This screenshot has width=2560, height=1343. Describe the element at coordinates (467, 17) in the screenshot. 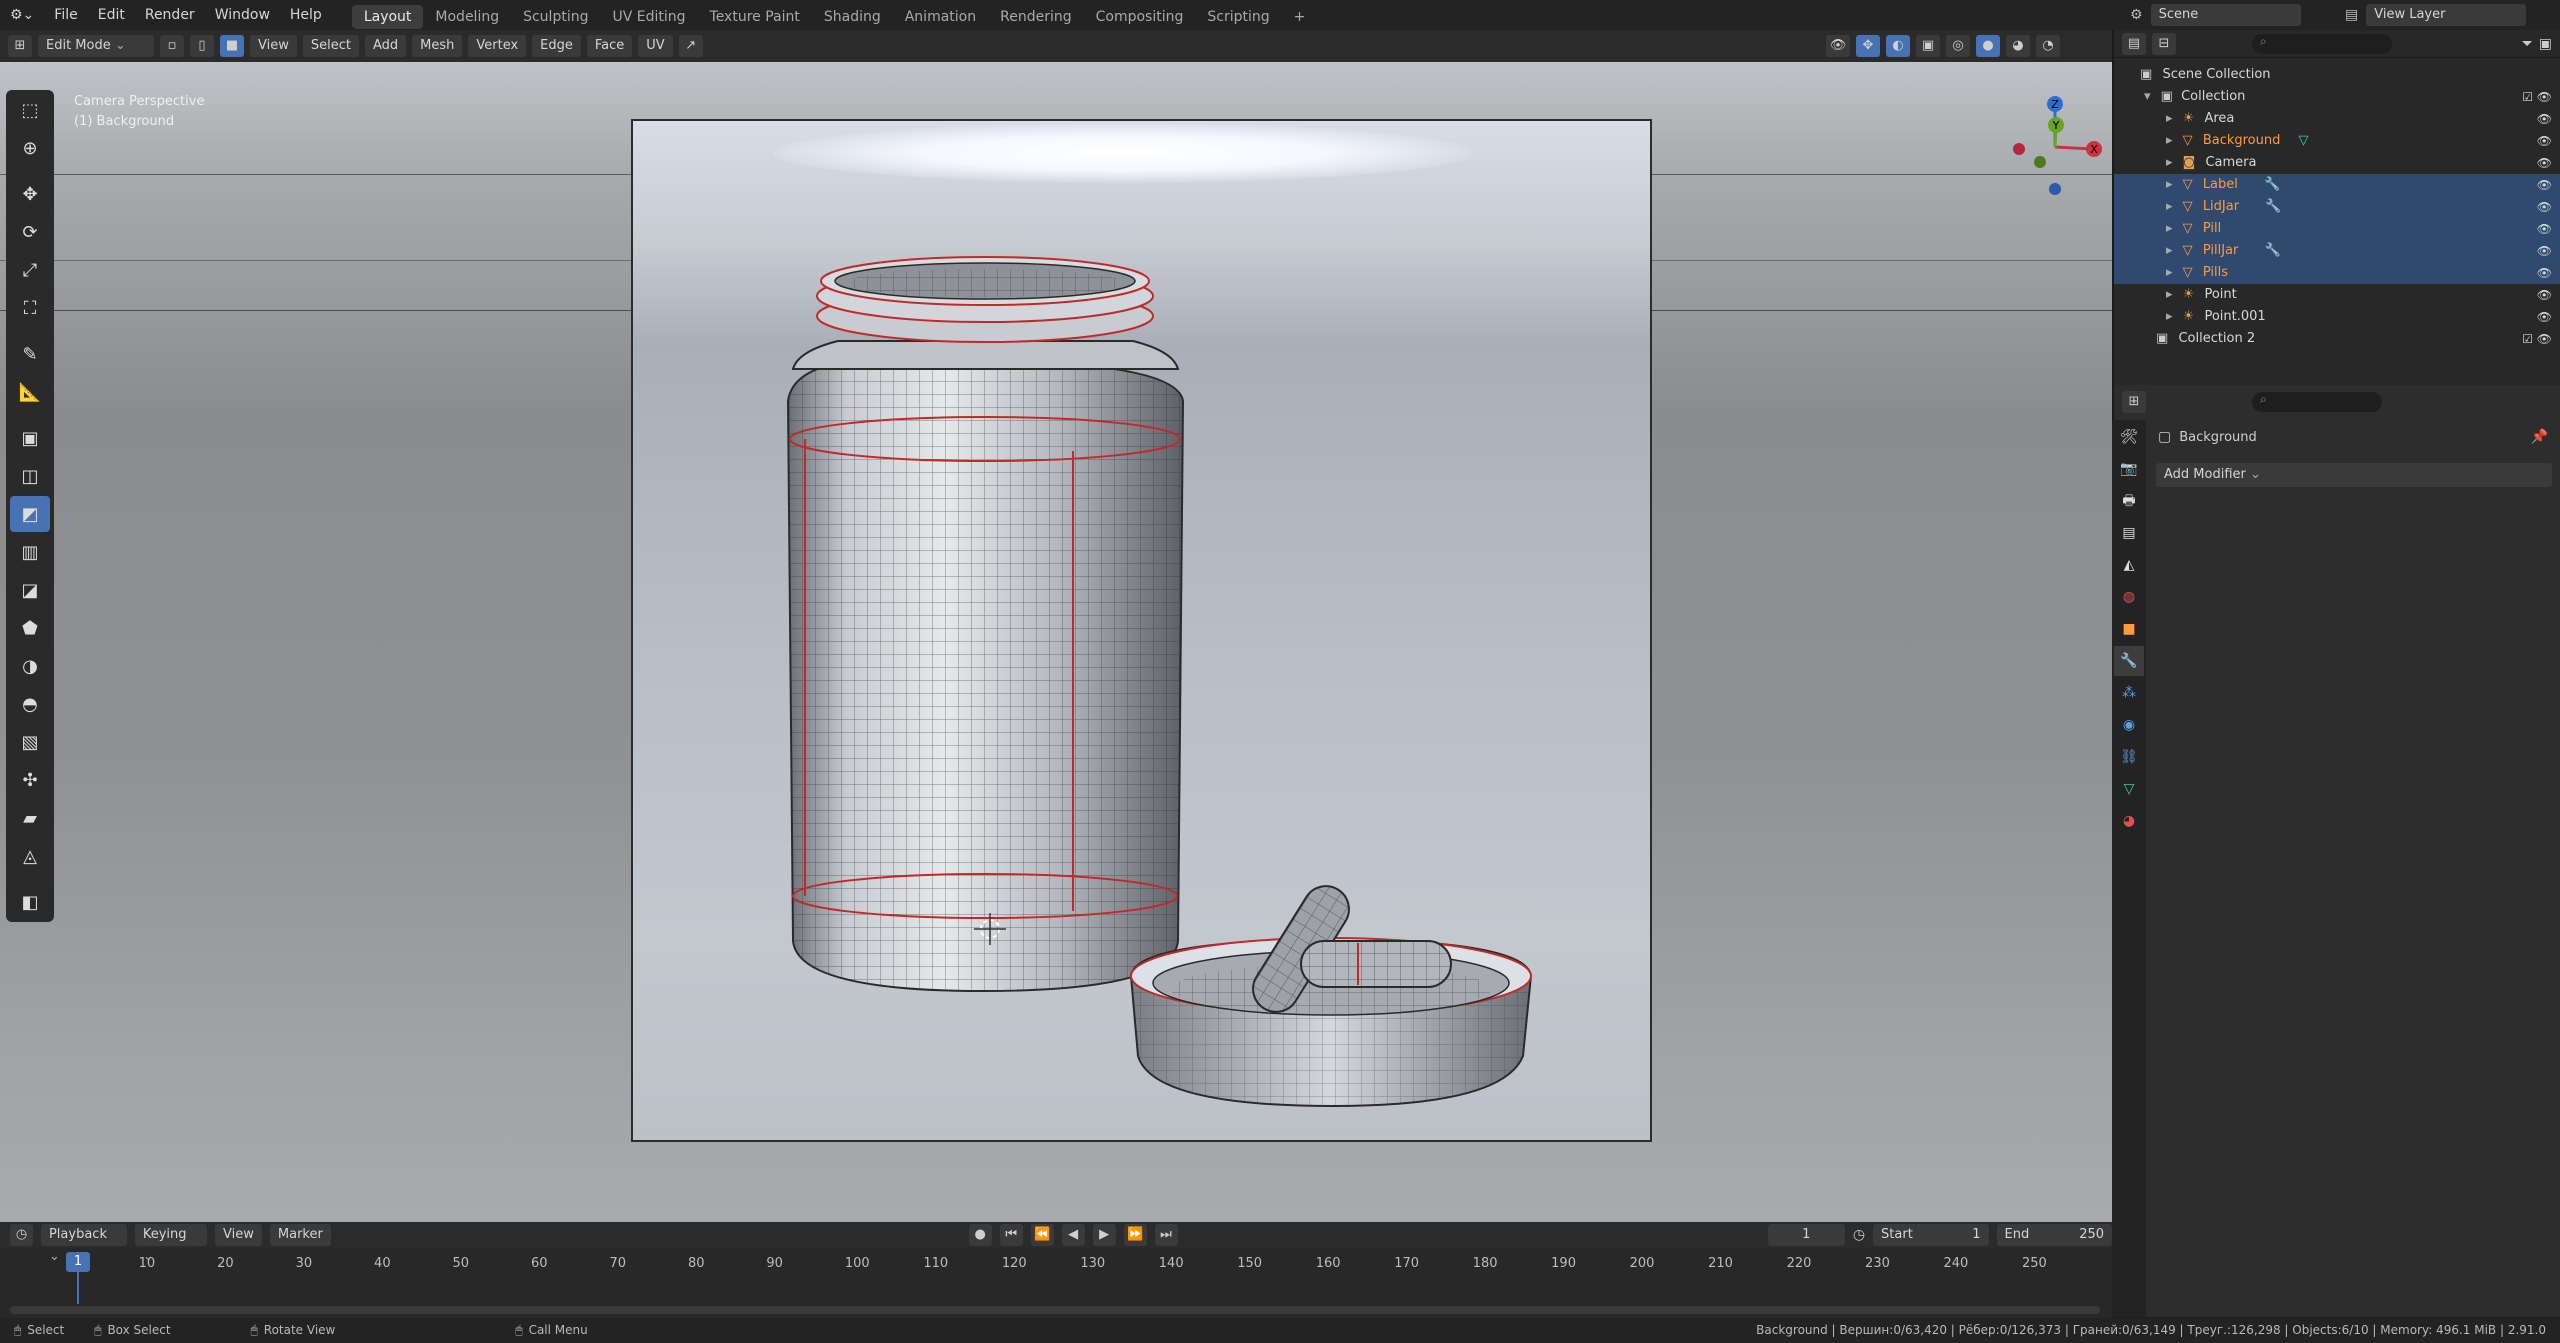

I see `tab-modeling: Modeling` at that location.